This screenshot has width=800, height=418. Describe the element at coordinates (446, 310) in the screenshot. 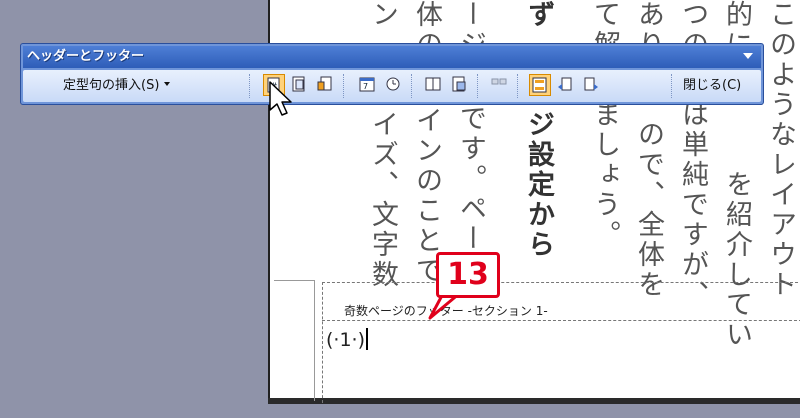

I see `footer-section-label: 奇数ページのフッター -セクション 1-` at that location.